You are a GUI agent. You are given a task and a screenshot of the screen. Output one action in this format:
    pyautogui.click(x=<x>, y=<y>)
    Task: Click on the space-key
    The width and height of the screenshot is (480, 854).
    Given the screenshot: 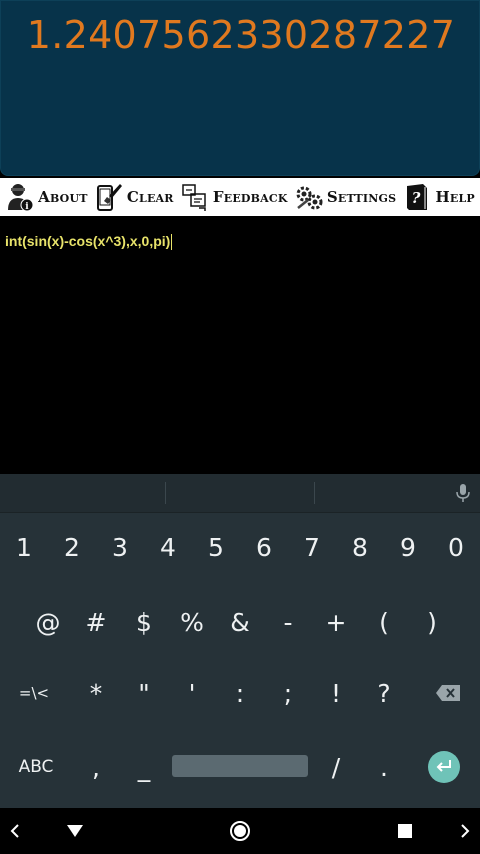 What is the action you would take?
    pyautogui.click(x=240, y=766)
    